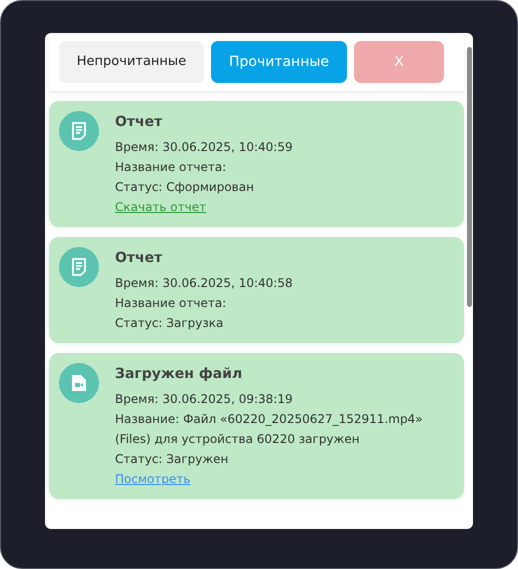 Image resolution: width=518 pixels, height=569 pixels. What do you see at coordinates (172, 459) in the screenshot?
I see `notification-detail: Статус: Загружен` at bounding box center [172, 459].